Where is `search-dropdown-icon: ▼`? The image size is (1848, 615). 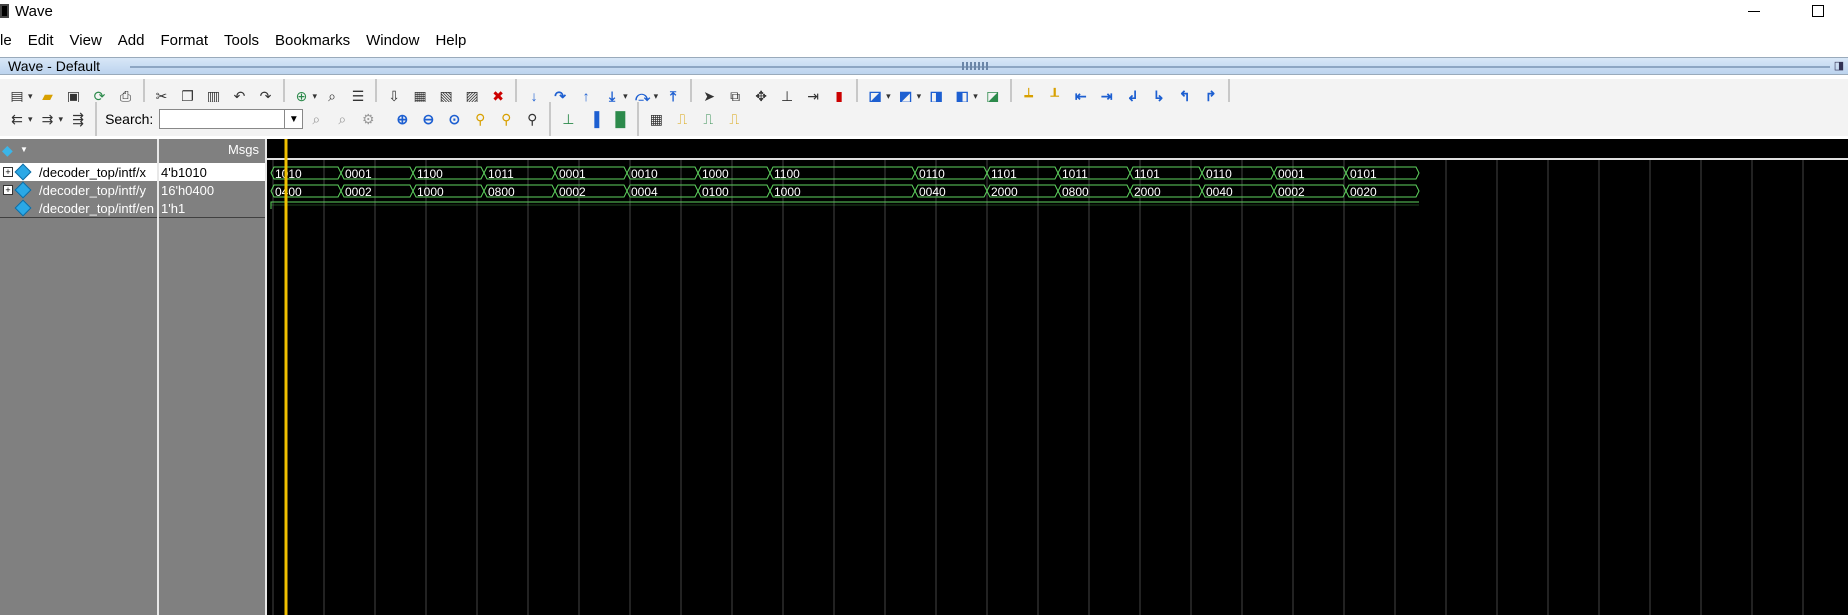
search-dropdown-icon: ▼ is located at coordinates (294, 119).